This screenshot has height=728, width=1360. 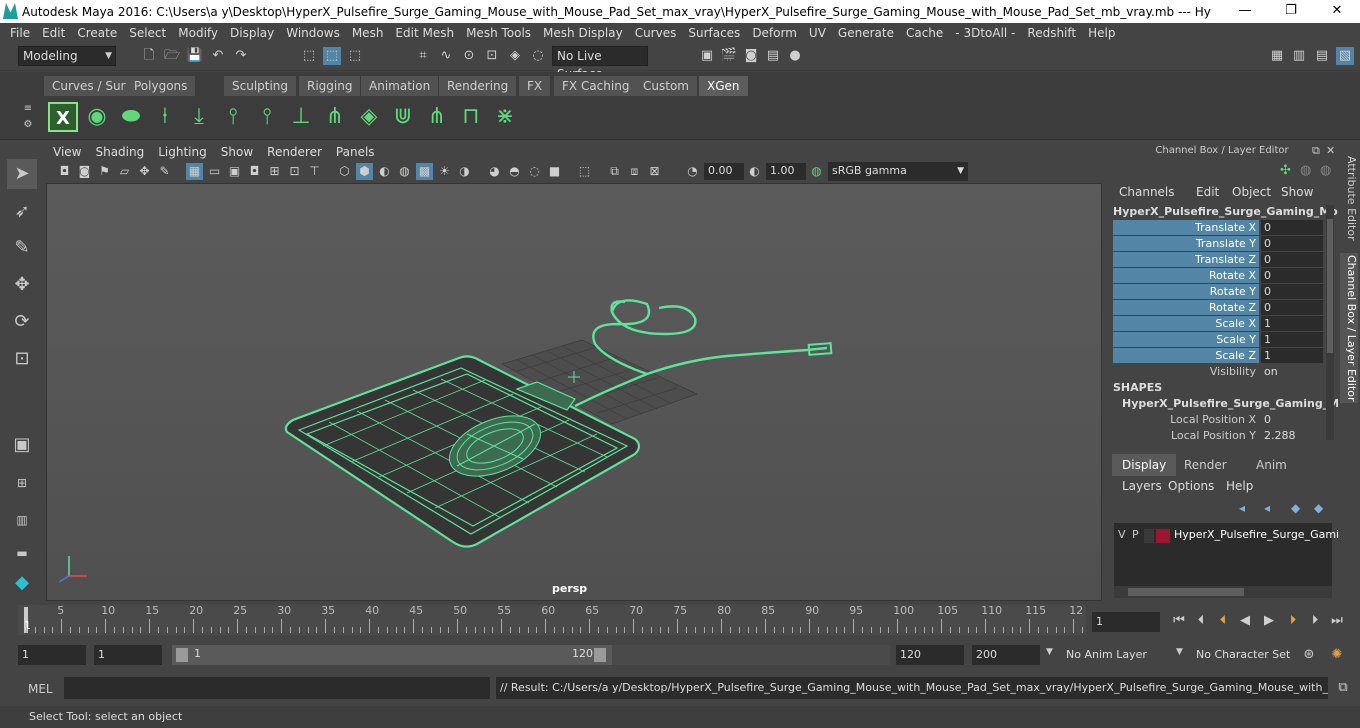 What do you see at coordinates (666, 86) in the screenshot?
I see `shelf-tab-custom: Custom` at bounding box center [666, 86].